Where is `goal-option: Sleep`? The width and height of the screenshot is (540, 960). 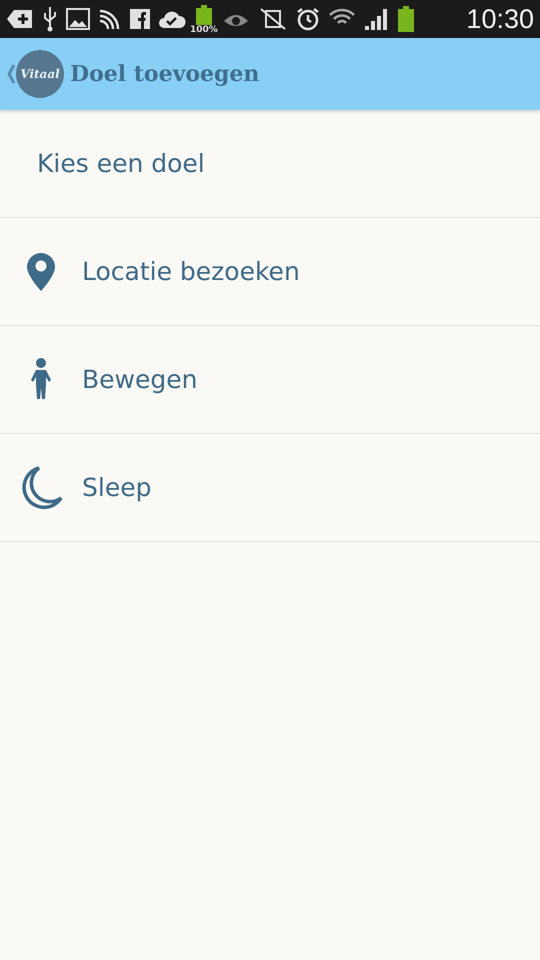 goal-option: Sleep is located at coordinates (270, 488).